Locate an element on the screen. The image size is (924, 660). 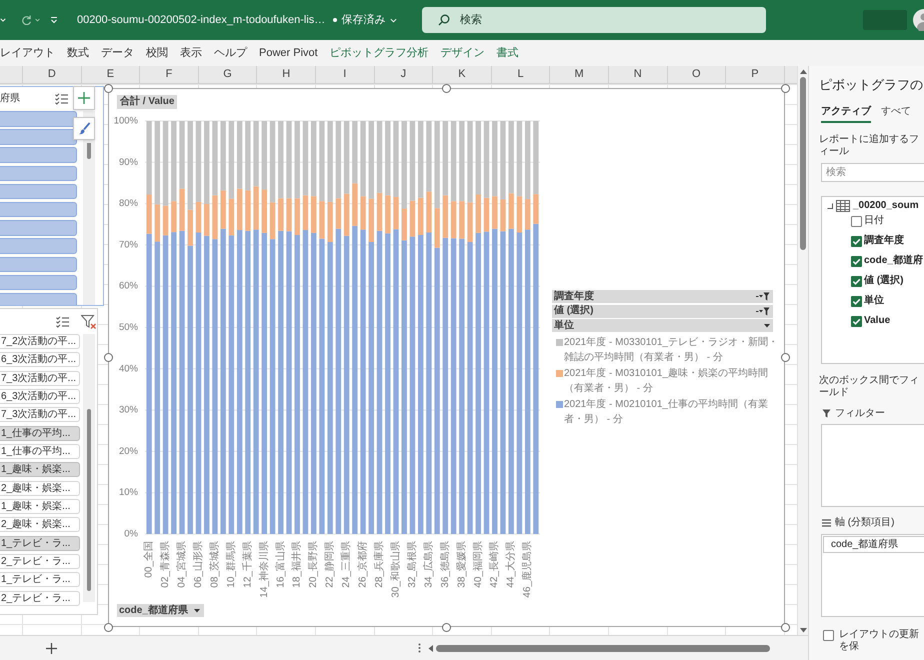
redo-icon is located at coordinates (26, 20).